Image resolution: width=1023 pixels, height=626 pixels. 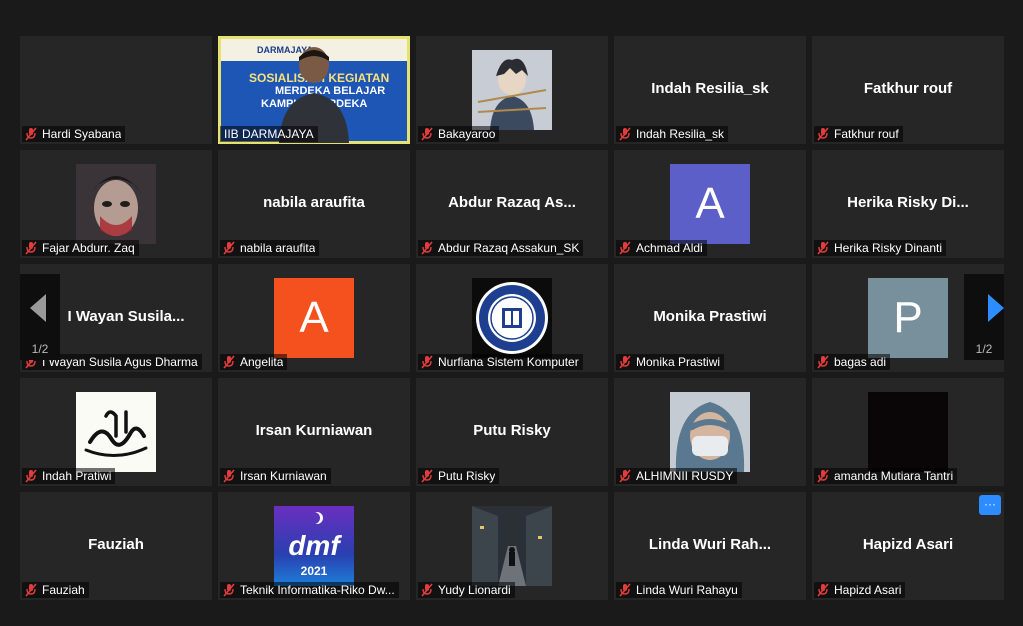 I want to click on participant-label: Fajar Abdurr. Zaq, so click(x=80, y=248).